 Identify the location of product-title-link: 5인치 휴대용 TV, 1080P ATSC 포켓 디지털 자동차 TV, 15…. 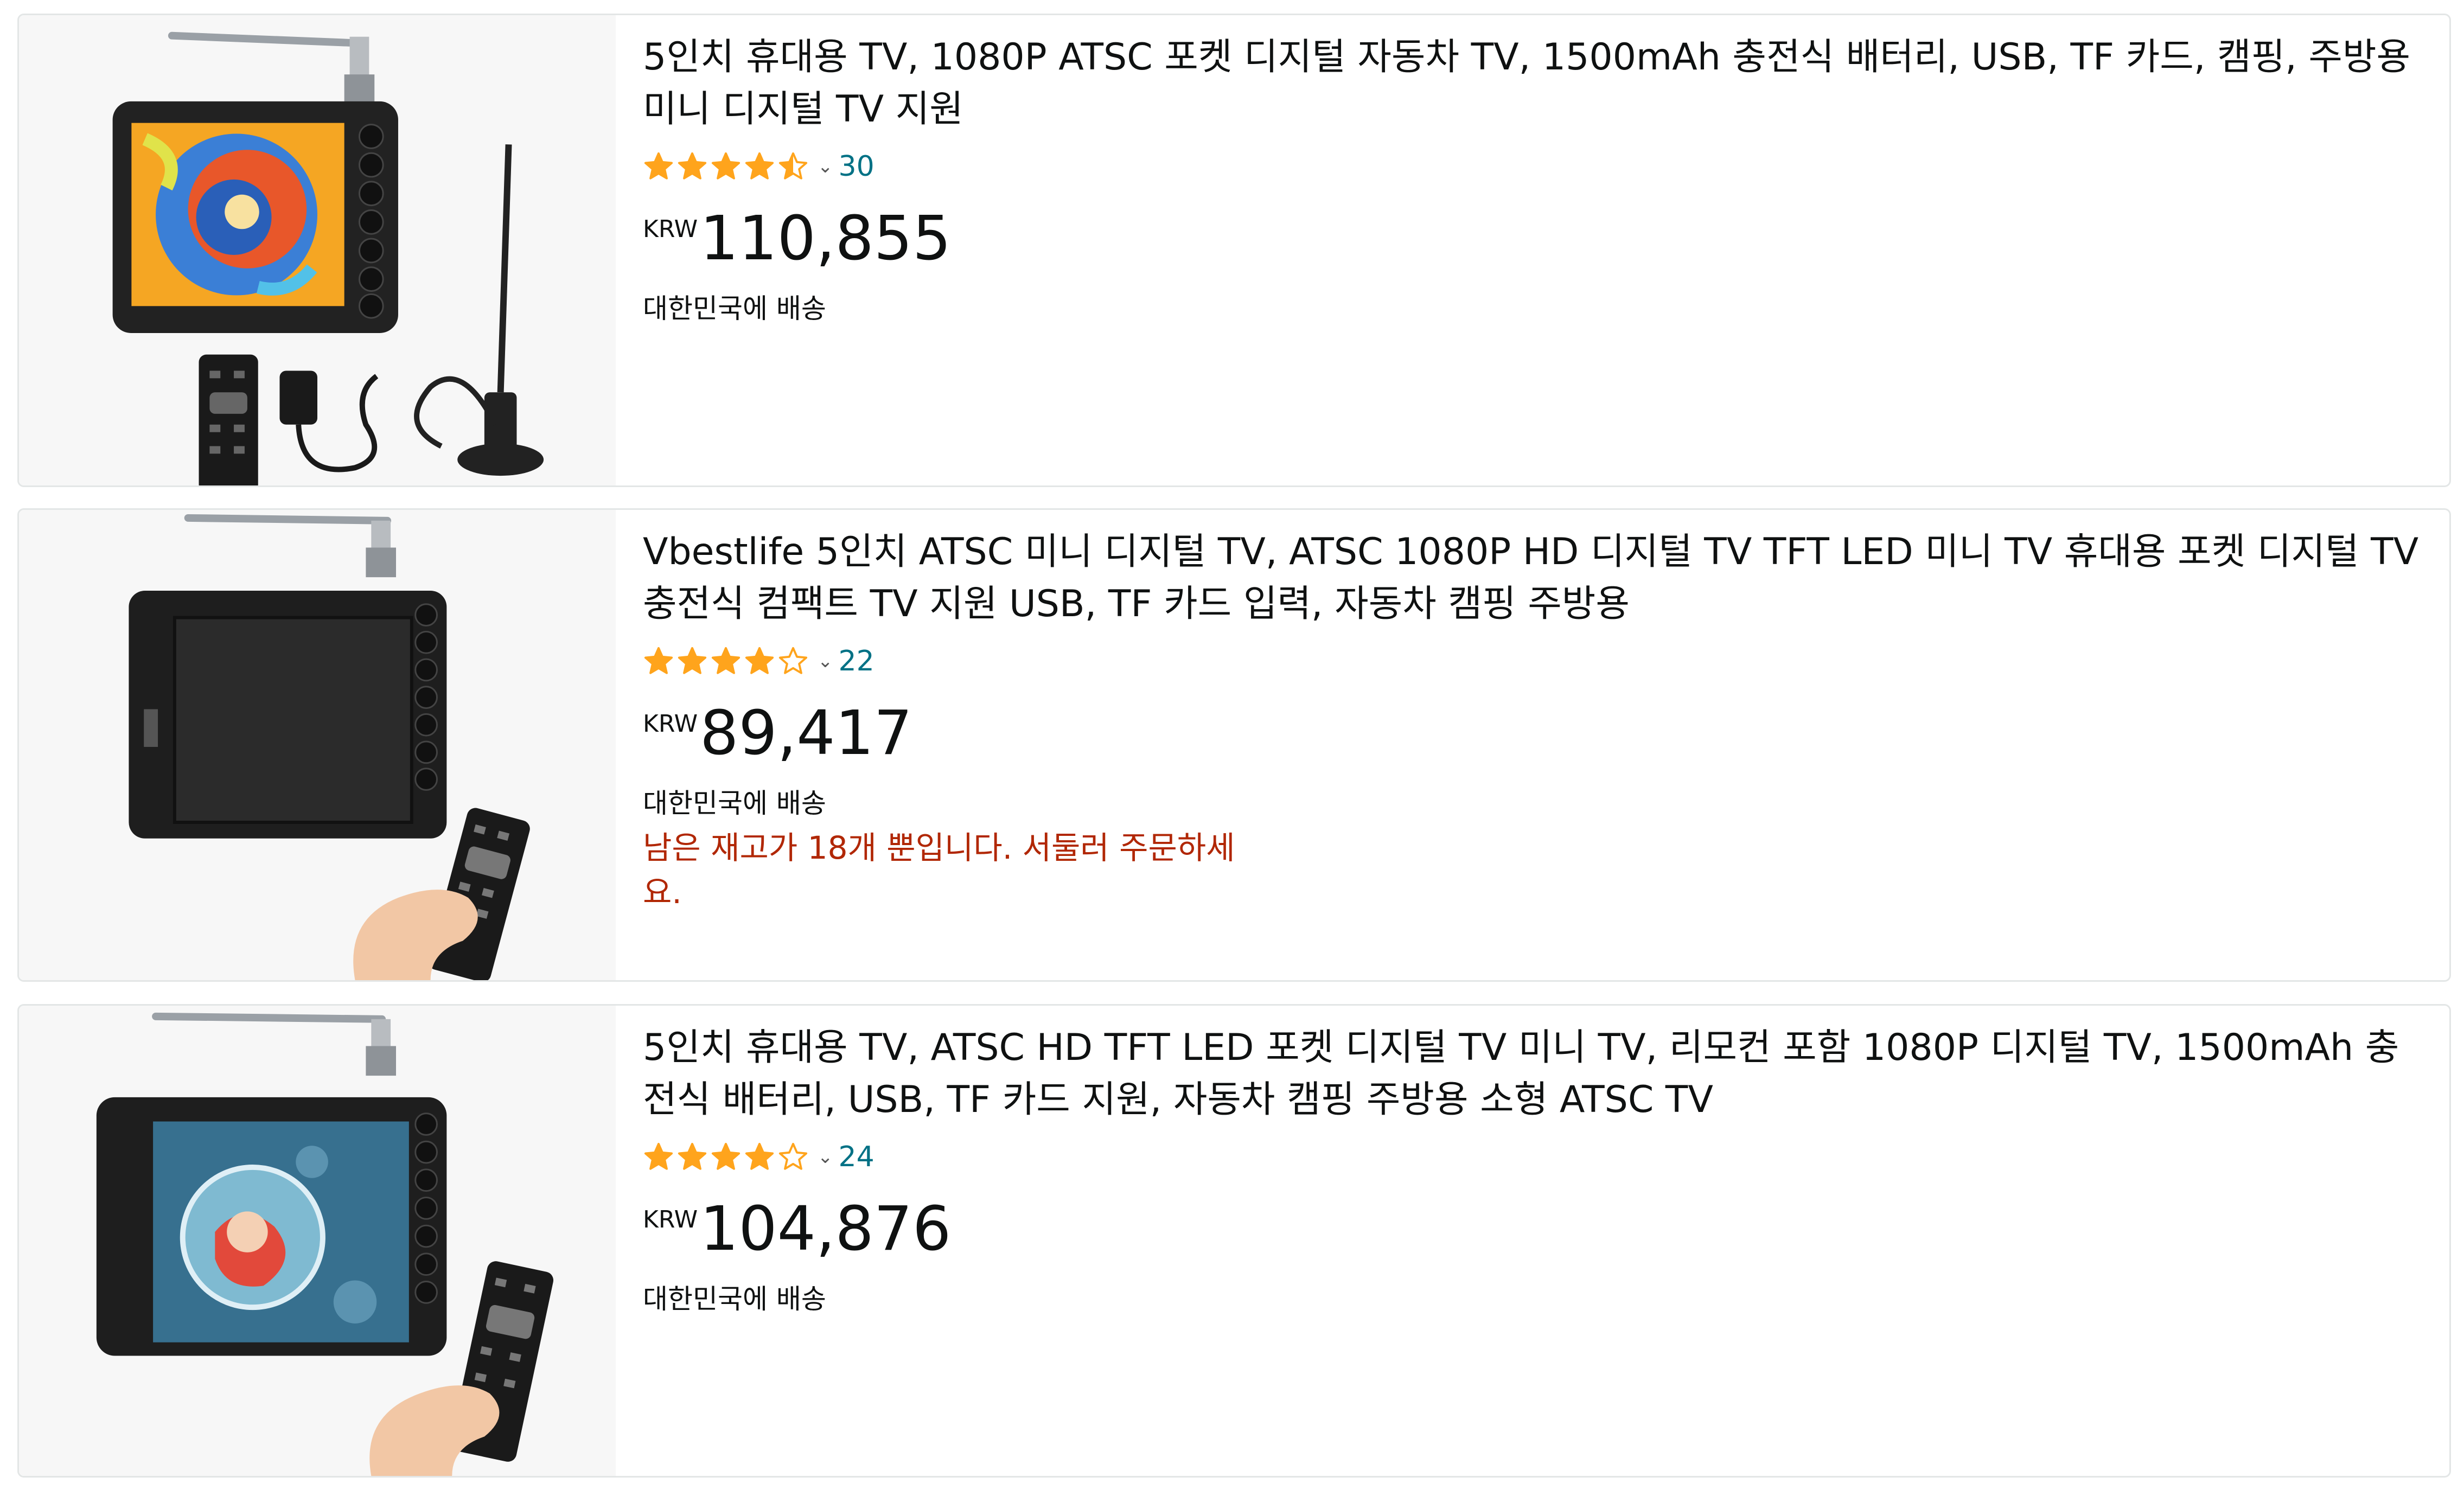
(1535, 83).